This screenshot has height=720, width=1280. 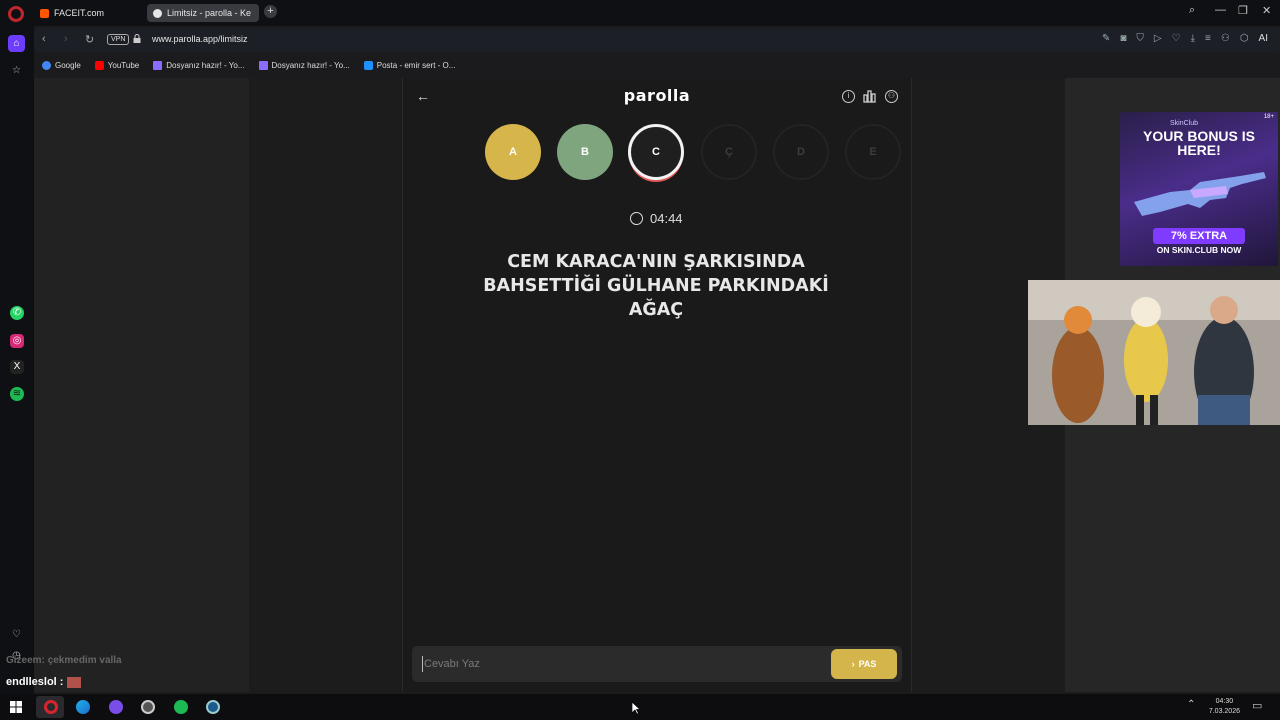 What do you see at coordinates (79, 13) in the screenshot?
I see `tab-label: FACEIT.com` at bounding box center [79, 13].